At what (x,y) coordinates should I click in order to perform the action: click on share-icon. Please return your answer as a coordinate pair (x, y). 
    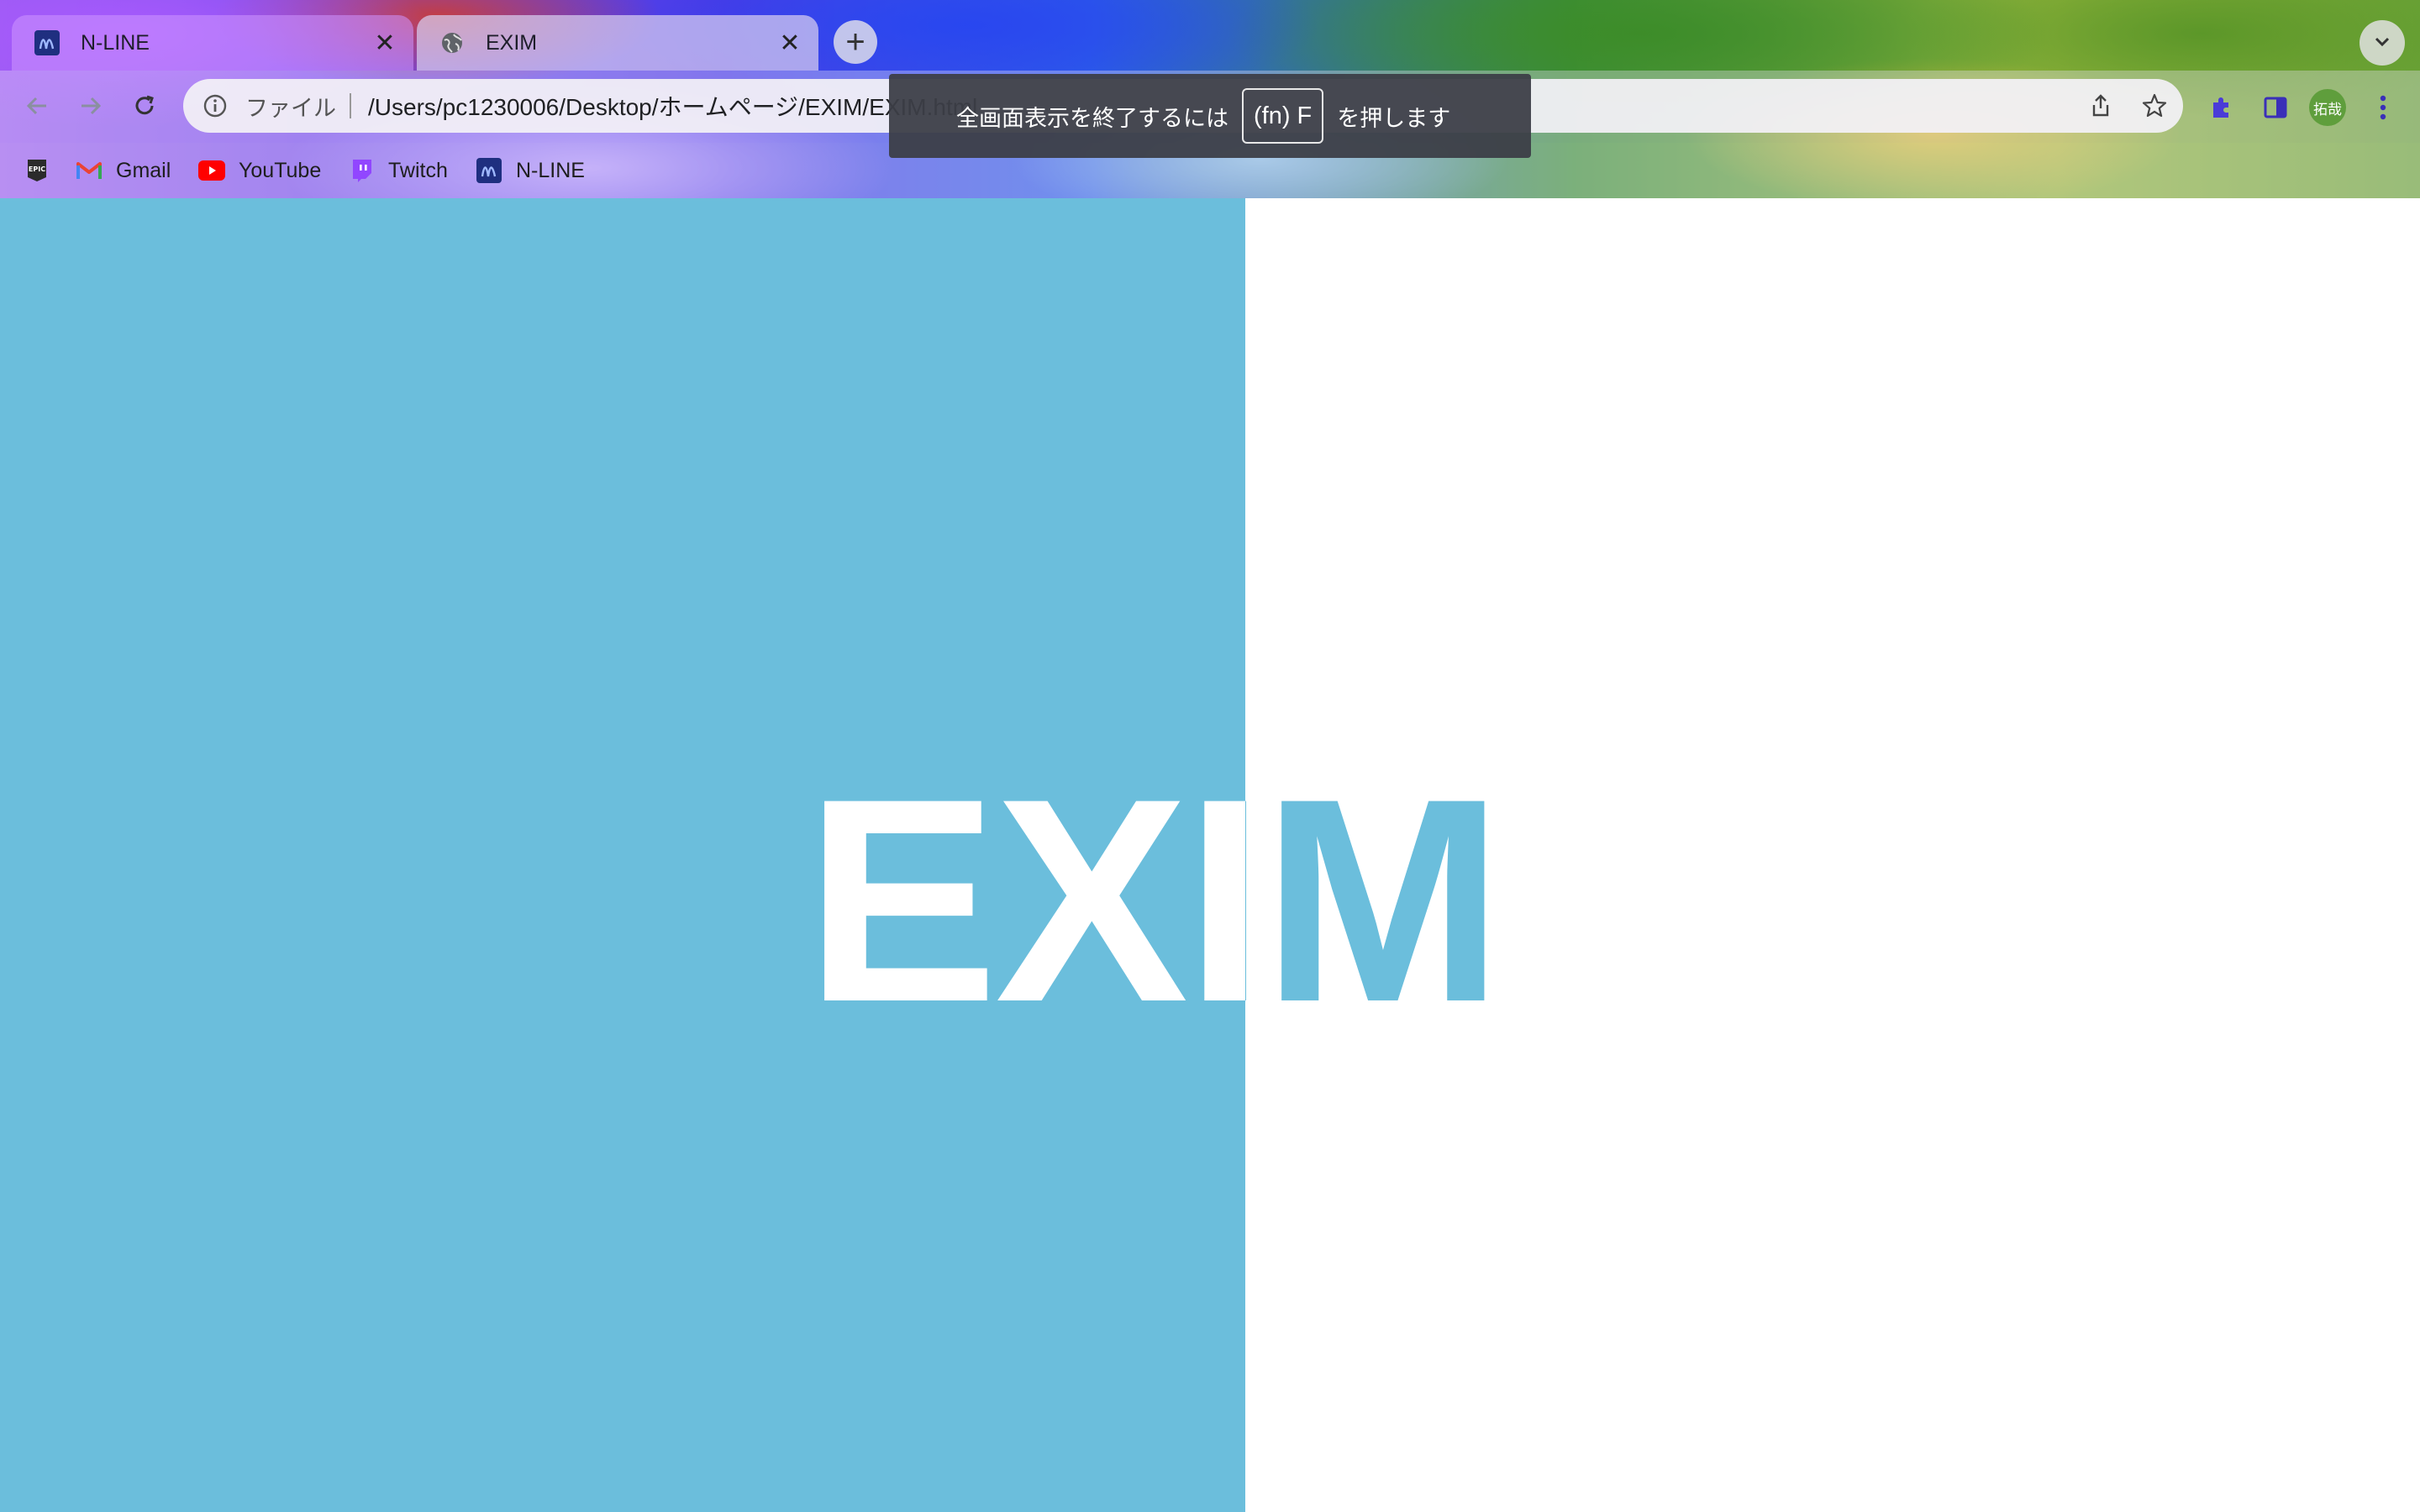
    Looking at the image, I should click on (2101, 106).